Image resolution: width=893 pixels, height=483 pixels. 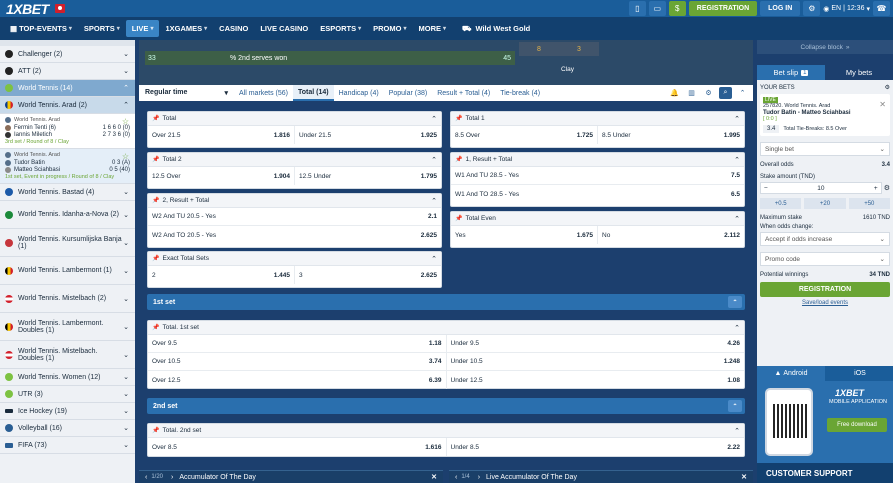 What do you see at coordinates (263, 93) in the screenshot?
I see `tab-all-markets: All markets (56)` at bounding box center [263, 93].